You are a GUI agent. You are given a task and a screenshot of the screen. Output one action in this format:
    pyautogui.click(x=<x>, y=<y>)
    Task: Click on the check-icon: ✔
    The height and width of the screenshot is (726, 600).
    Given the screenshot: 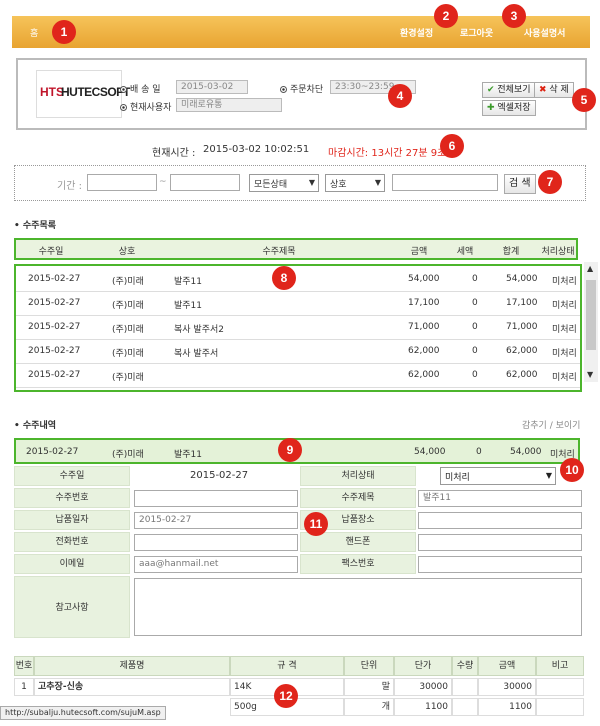 What is the action you would take?
    pyautogui.click(x=492, y=90)
    